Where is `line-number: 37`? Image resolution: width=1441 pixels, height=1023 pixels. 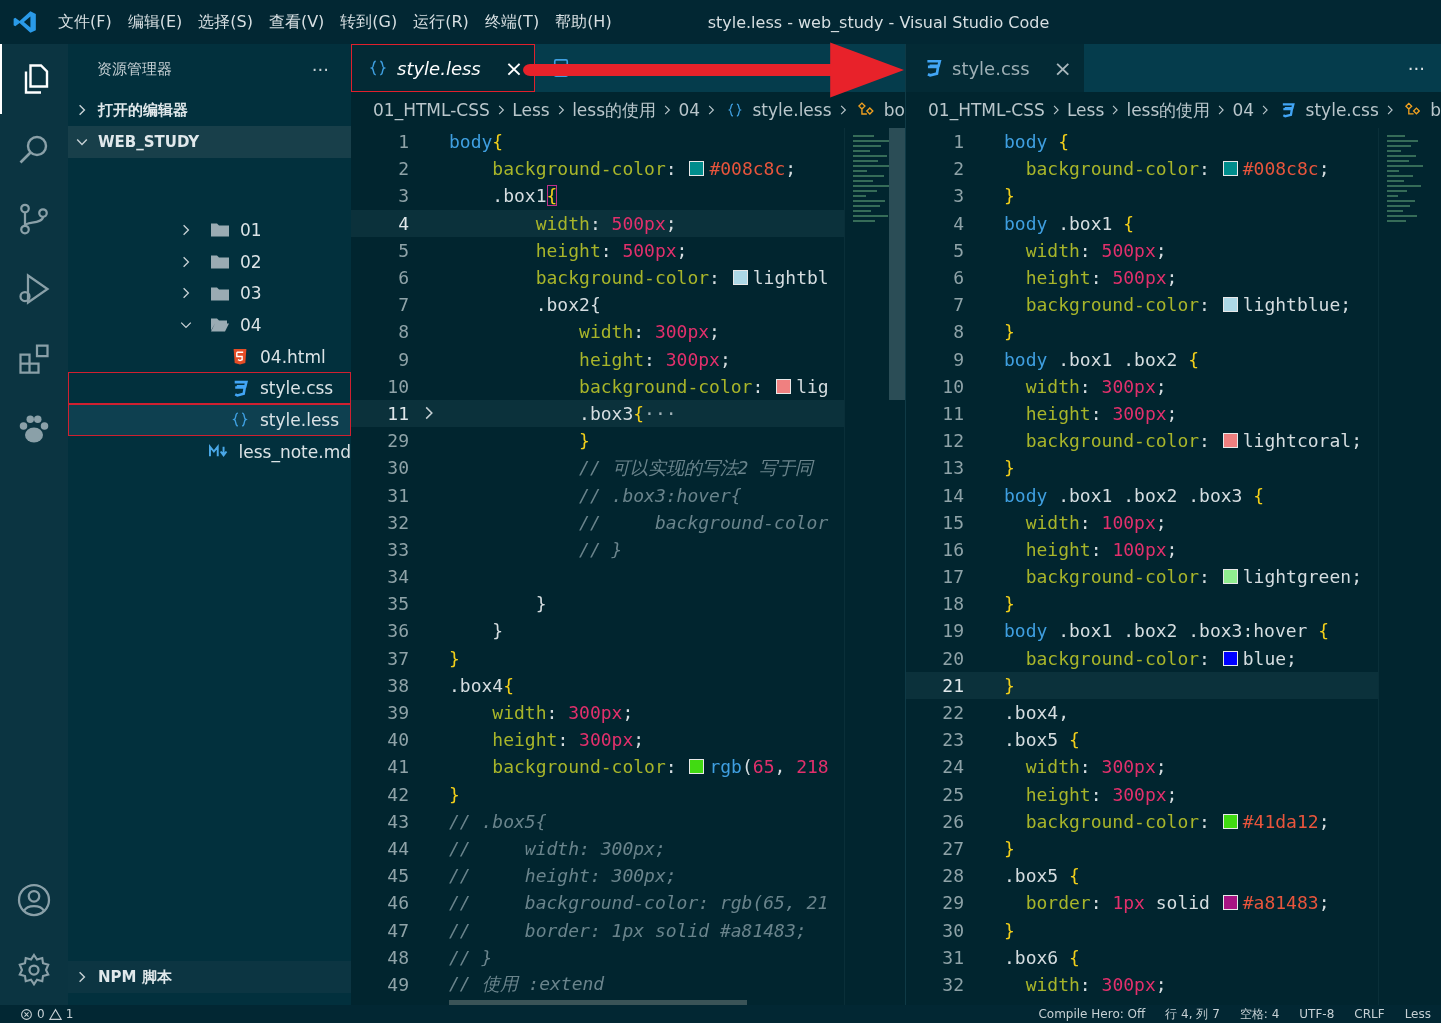
line-number: 37 is located at coordinates (397, 658).